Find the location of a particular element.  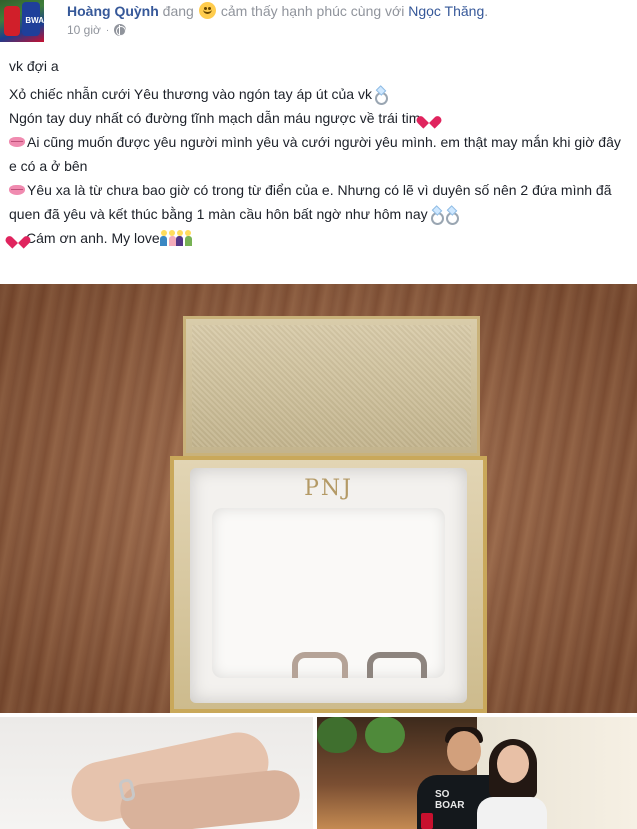

ring-box-interior: PNJ is located at coordinates (328, 585).